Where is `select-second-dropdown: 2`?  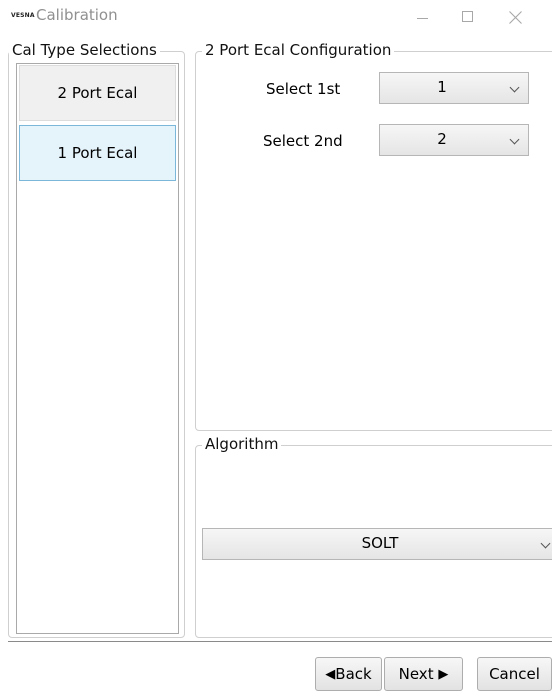 select-second-dropdown: 2 is located at coordinates (454, 140).